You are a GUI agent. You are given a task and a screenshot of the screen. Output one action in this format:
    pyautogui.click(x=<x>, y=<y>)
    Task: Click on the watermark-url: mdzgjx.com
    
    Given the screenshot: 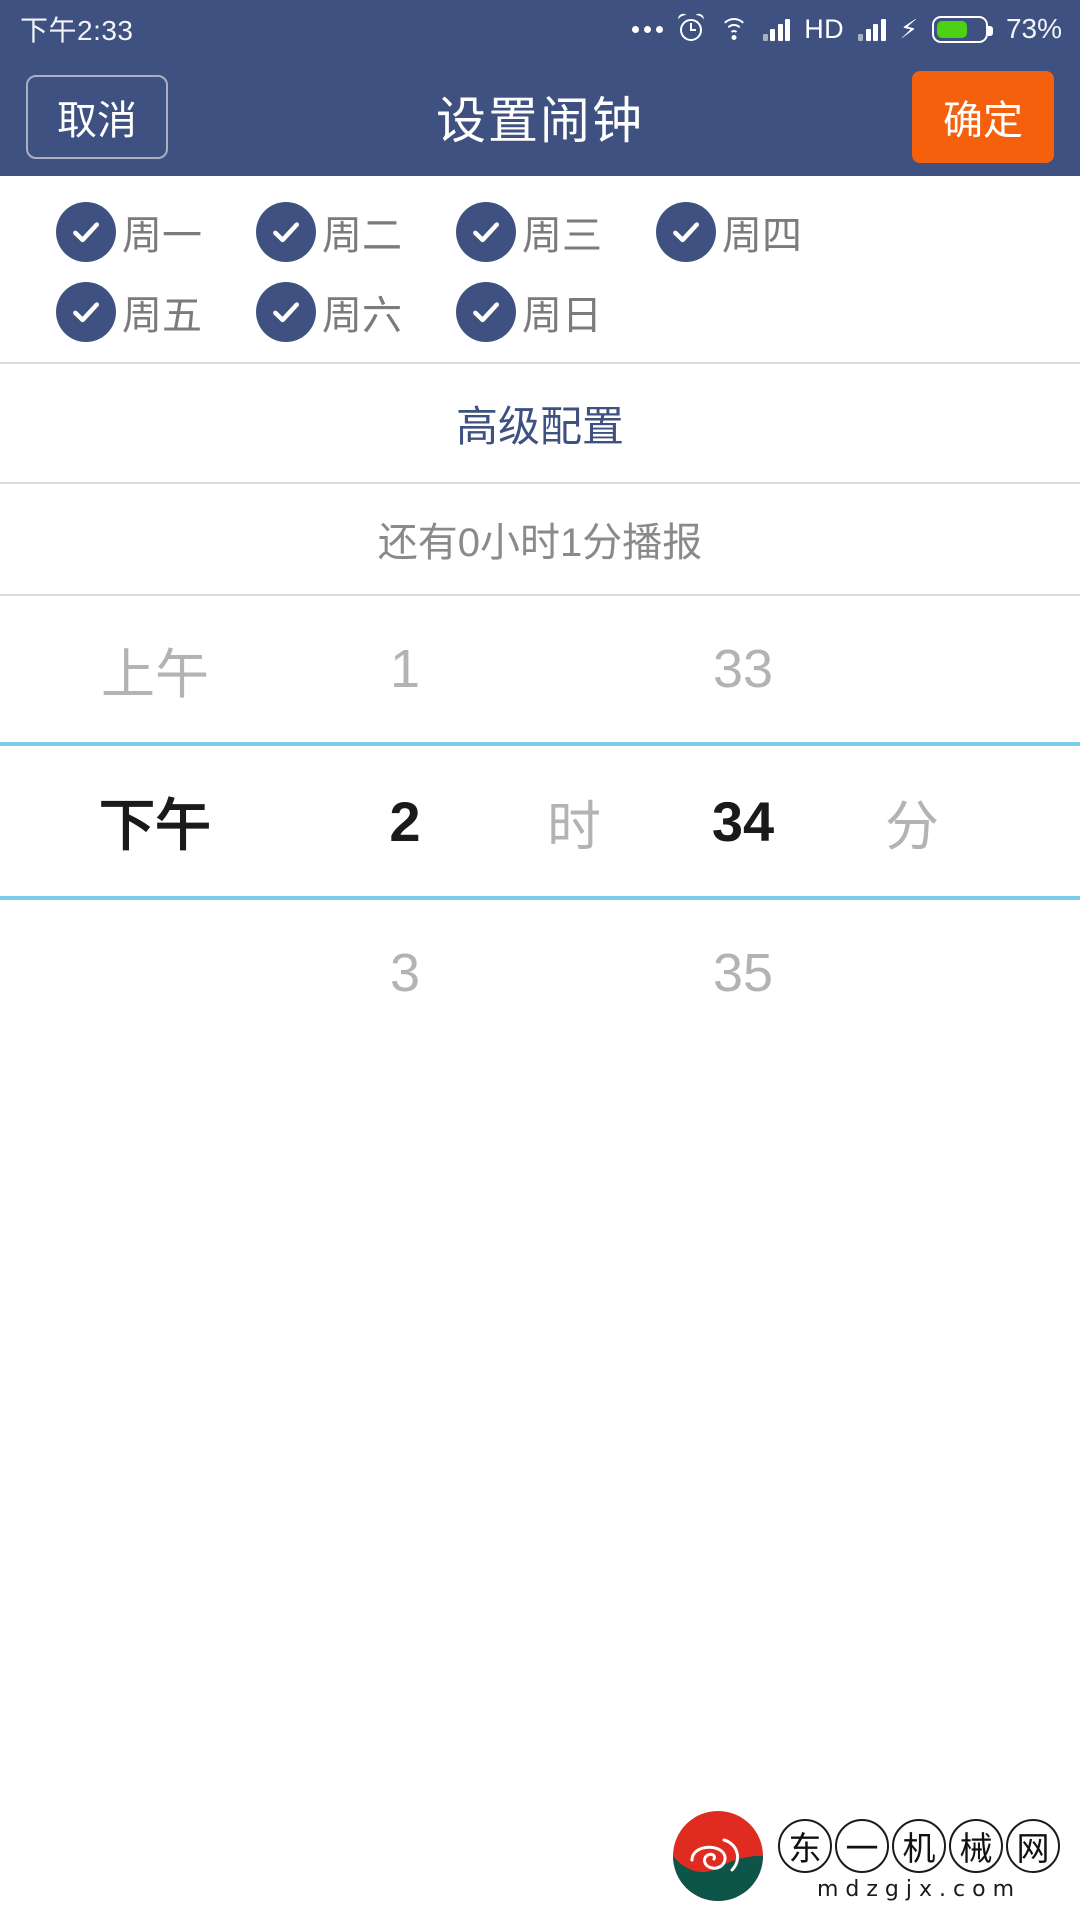 What is the action you would take?
    pyautogui.click(x=919, y=1889)
    